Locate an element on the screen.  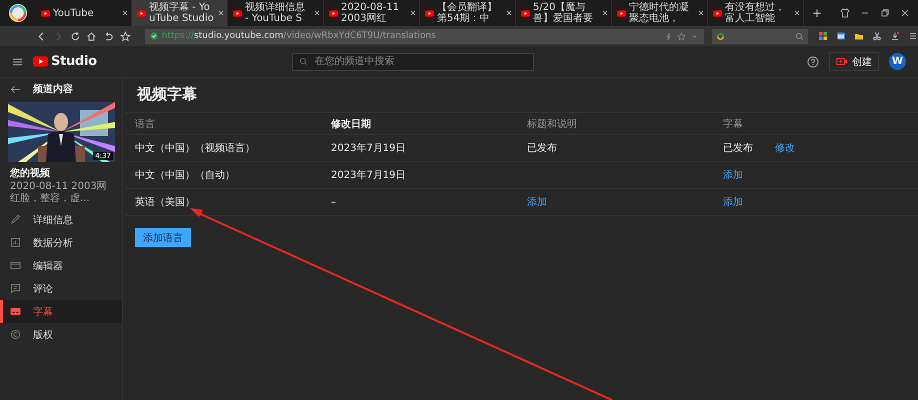
subtitles-icon is located at coordinates (15, 311).